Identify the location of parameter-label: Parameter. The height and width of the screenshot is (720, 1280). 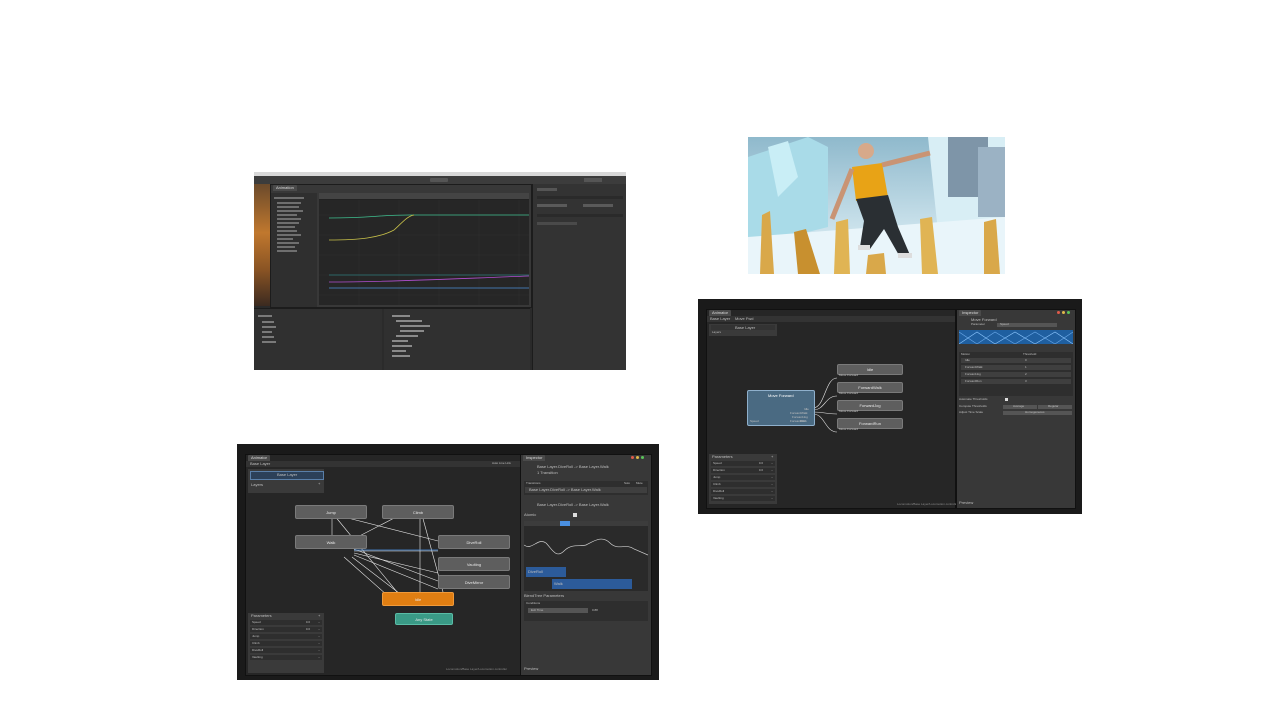
(978, 324).